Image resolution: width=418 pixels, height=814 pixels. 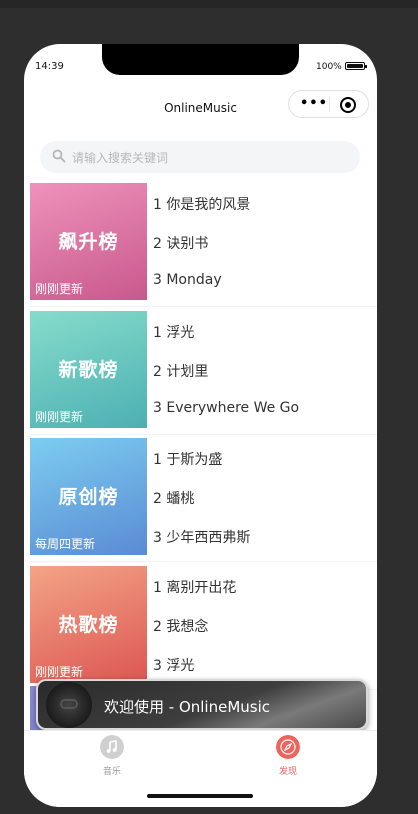 What do you see at coordinates (200, 796) in the screenshot?
I see `home-indicator` at bounding box center [200, 796].